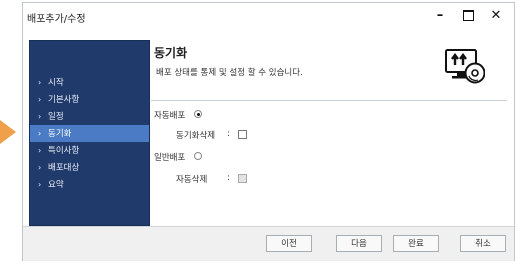 The height and width of the screenshot is (265, 515). Describe the element at coordinates (192, 180) in the screenshot. I see `auto-delete-label: 자동삭제` at that location.